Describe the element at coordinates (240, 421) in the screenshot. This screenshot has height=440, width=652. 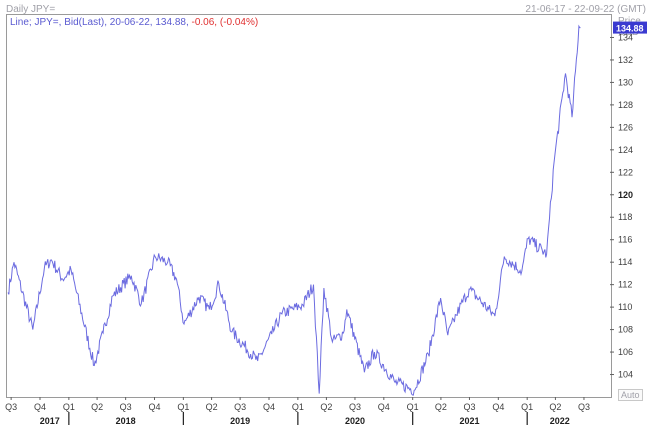
I see `x-year-label: 2019` at that location.